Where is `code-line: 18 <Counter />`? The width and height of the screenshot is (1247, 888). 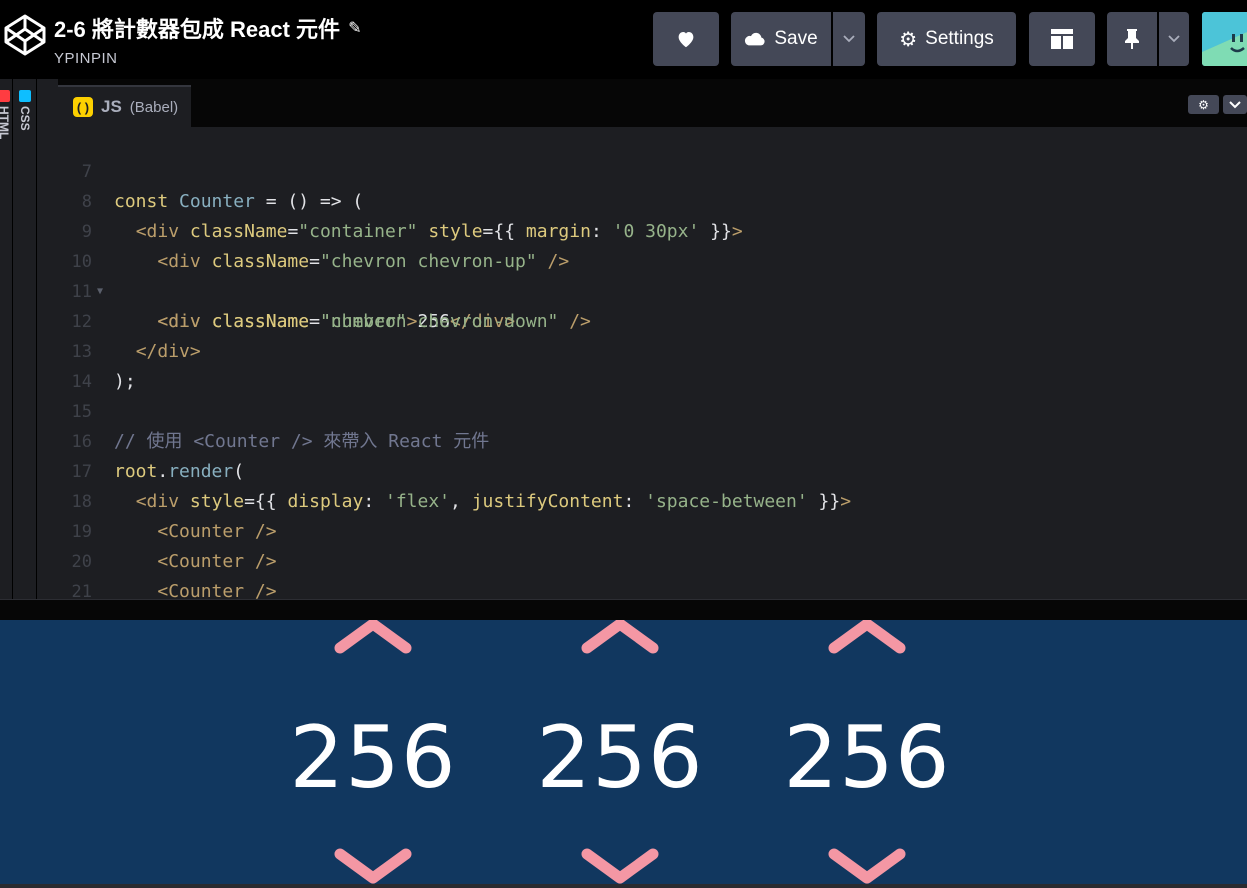
code-line: 18 <Counter /> is located at coordinates (167, 499).